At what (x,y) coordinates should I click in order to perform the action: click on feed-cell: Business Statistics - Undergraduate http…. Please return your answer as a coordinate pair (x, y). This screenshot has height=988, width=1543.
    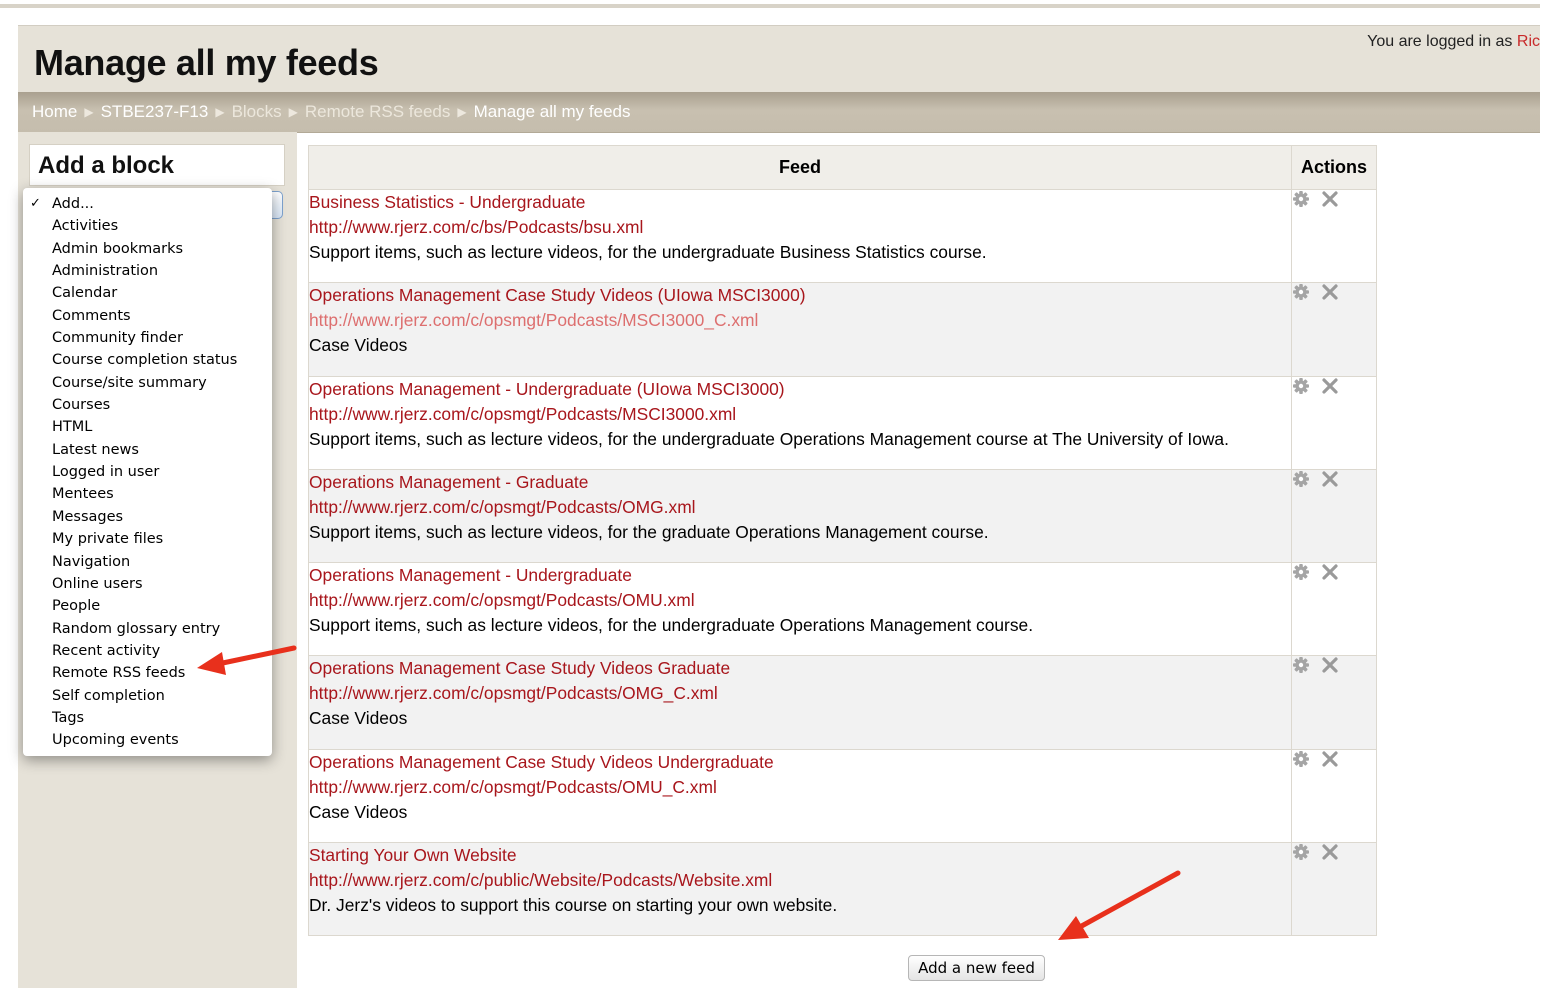
    Looking at the image, I should click on (800, 236).